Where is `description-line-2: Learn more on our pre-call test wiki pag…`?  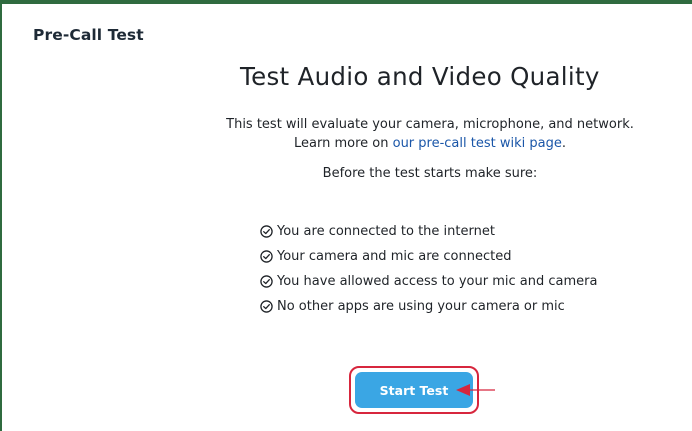 description-line-2: Learn more on our pre-call test wiki pag… is located at coordinates (430, 143).